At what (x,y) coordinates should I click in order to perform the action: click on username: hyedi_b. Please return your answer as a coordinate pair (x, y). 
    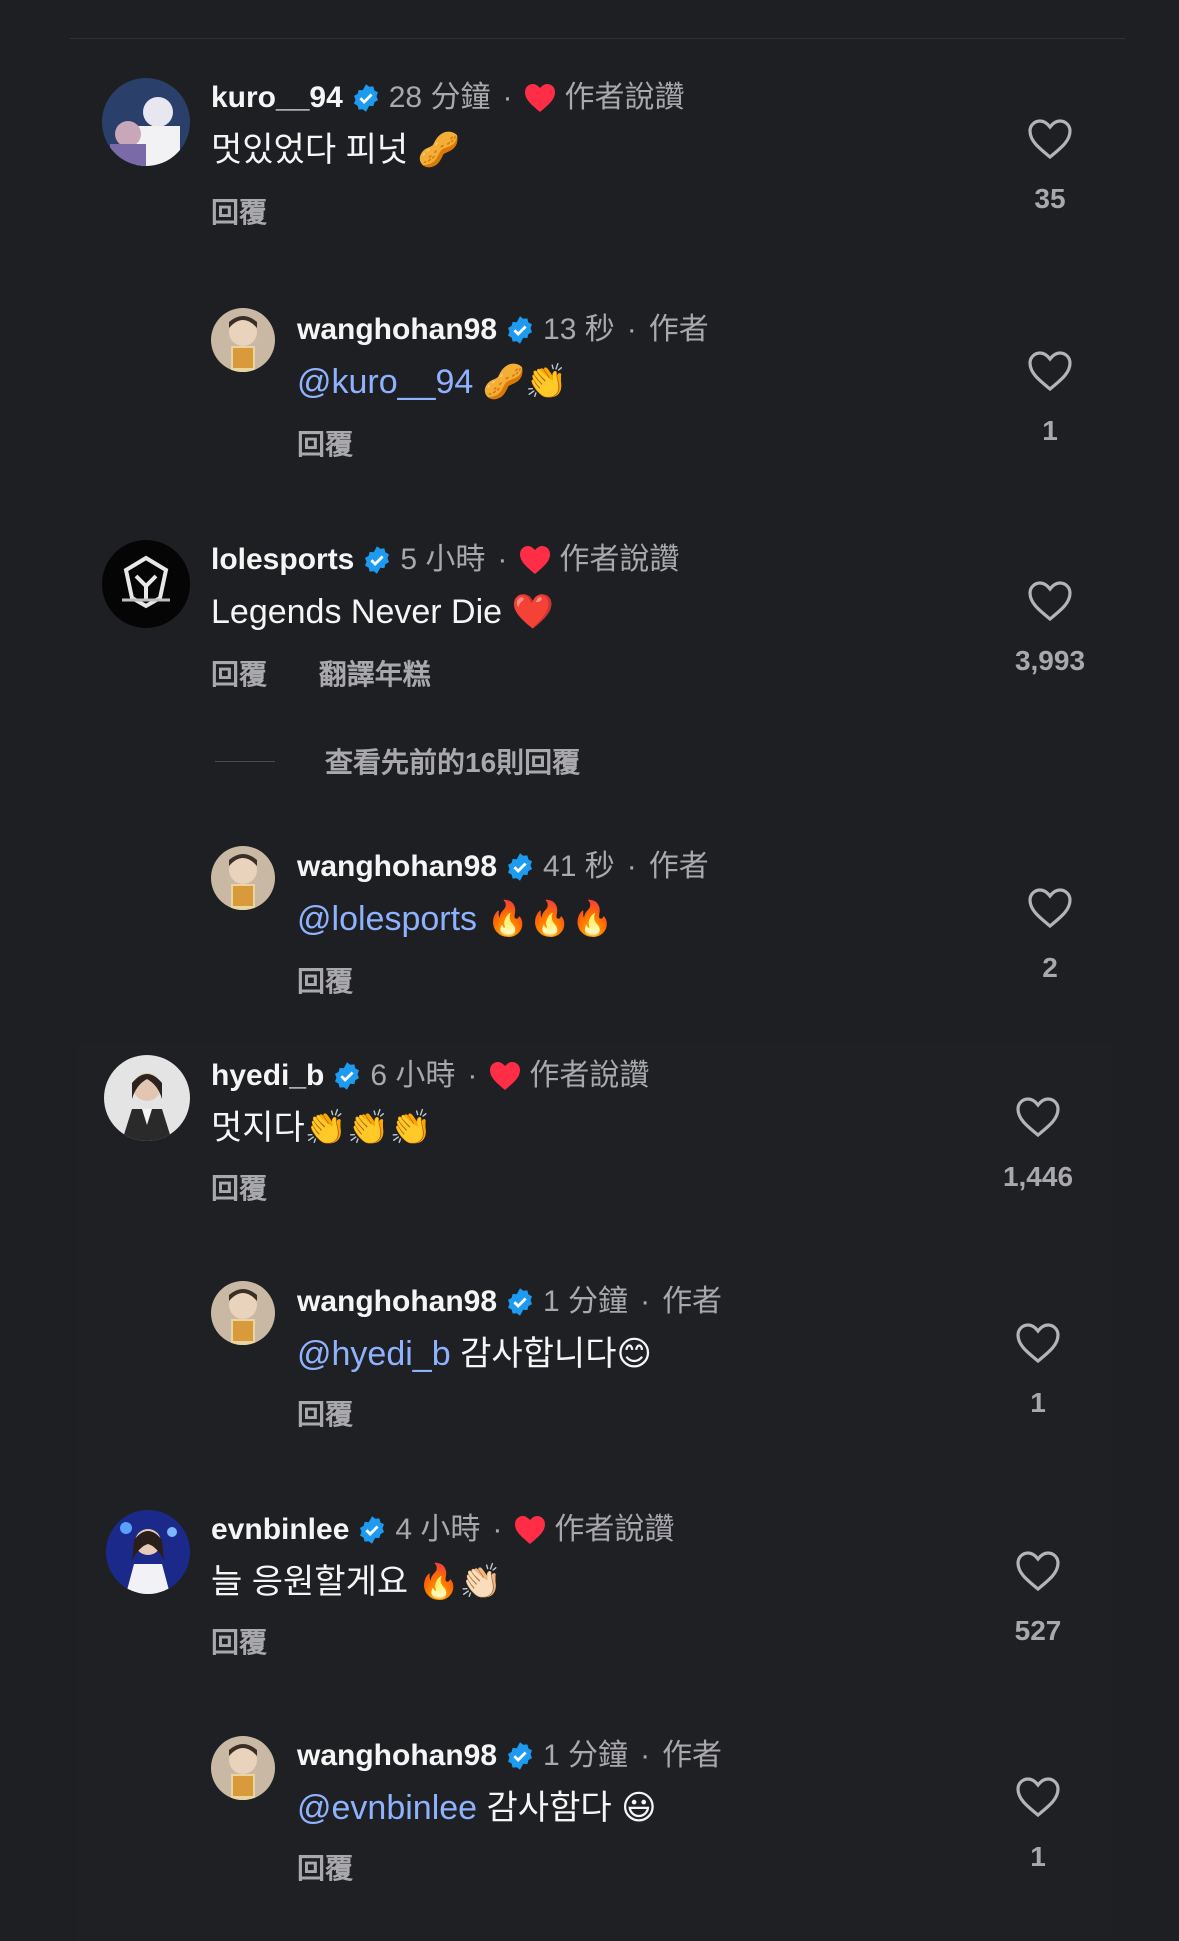
    Looking at the image, I should click on (267, 1076).